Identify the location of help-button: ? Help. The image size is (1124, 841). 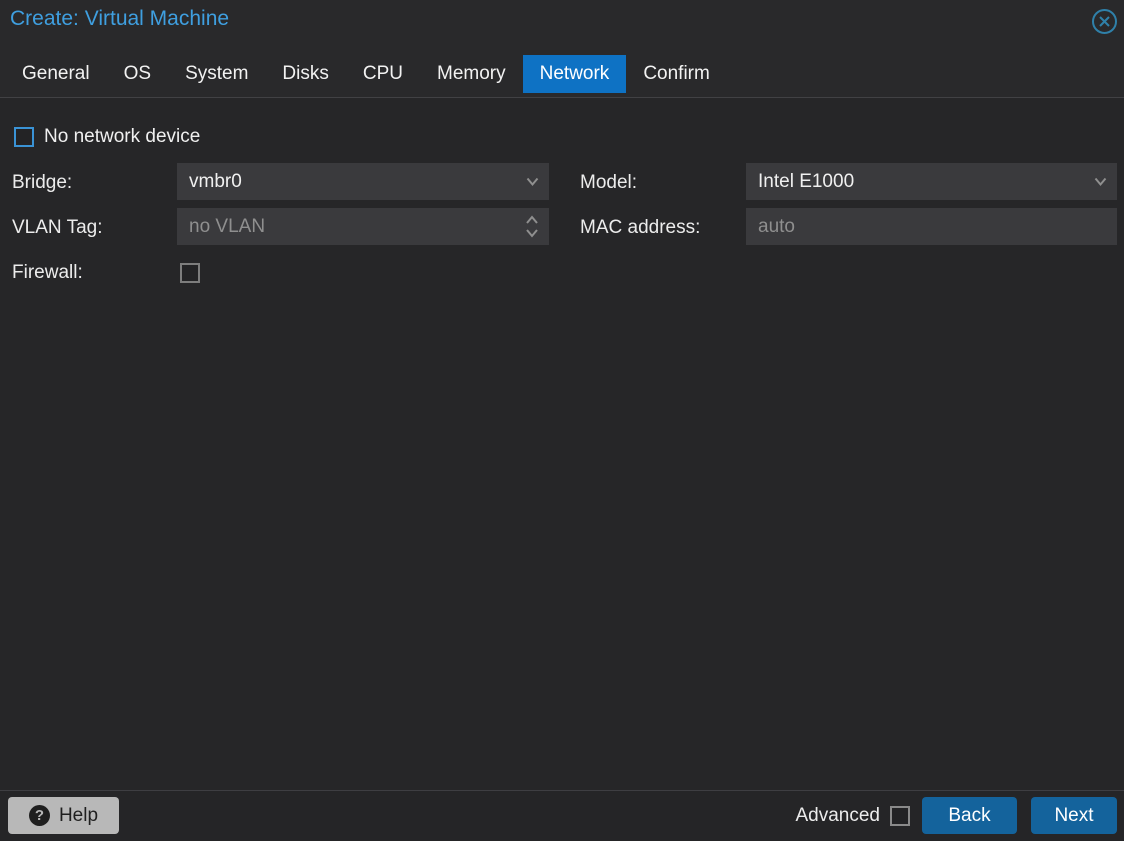
(63, 815).